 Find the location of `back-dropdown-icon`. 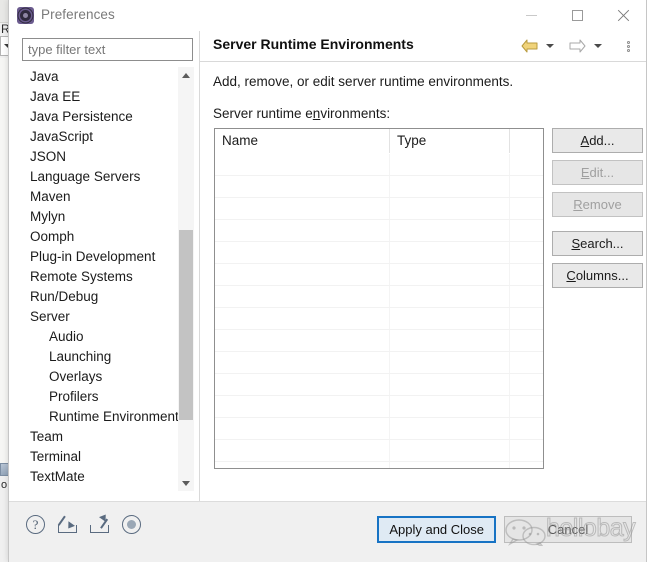

back-dropdown-icon is located at coordinates (550, 46).